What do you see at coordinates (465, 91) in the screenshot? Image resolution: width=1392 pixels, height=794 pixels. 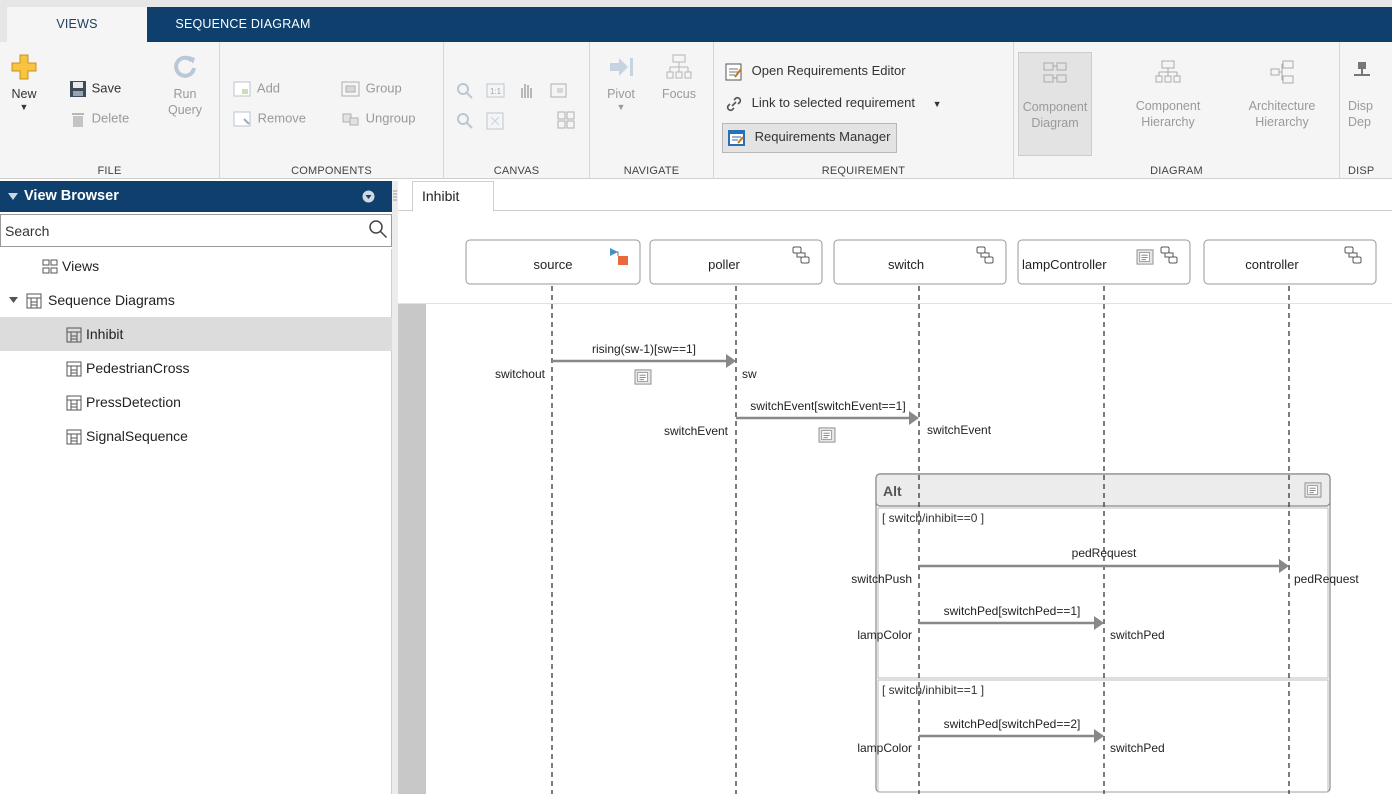 I see `zoom-in-icon` at bounding box center [465, 91].